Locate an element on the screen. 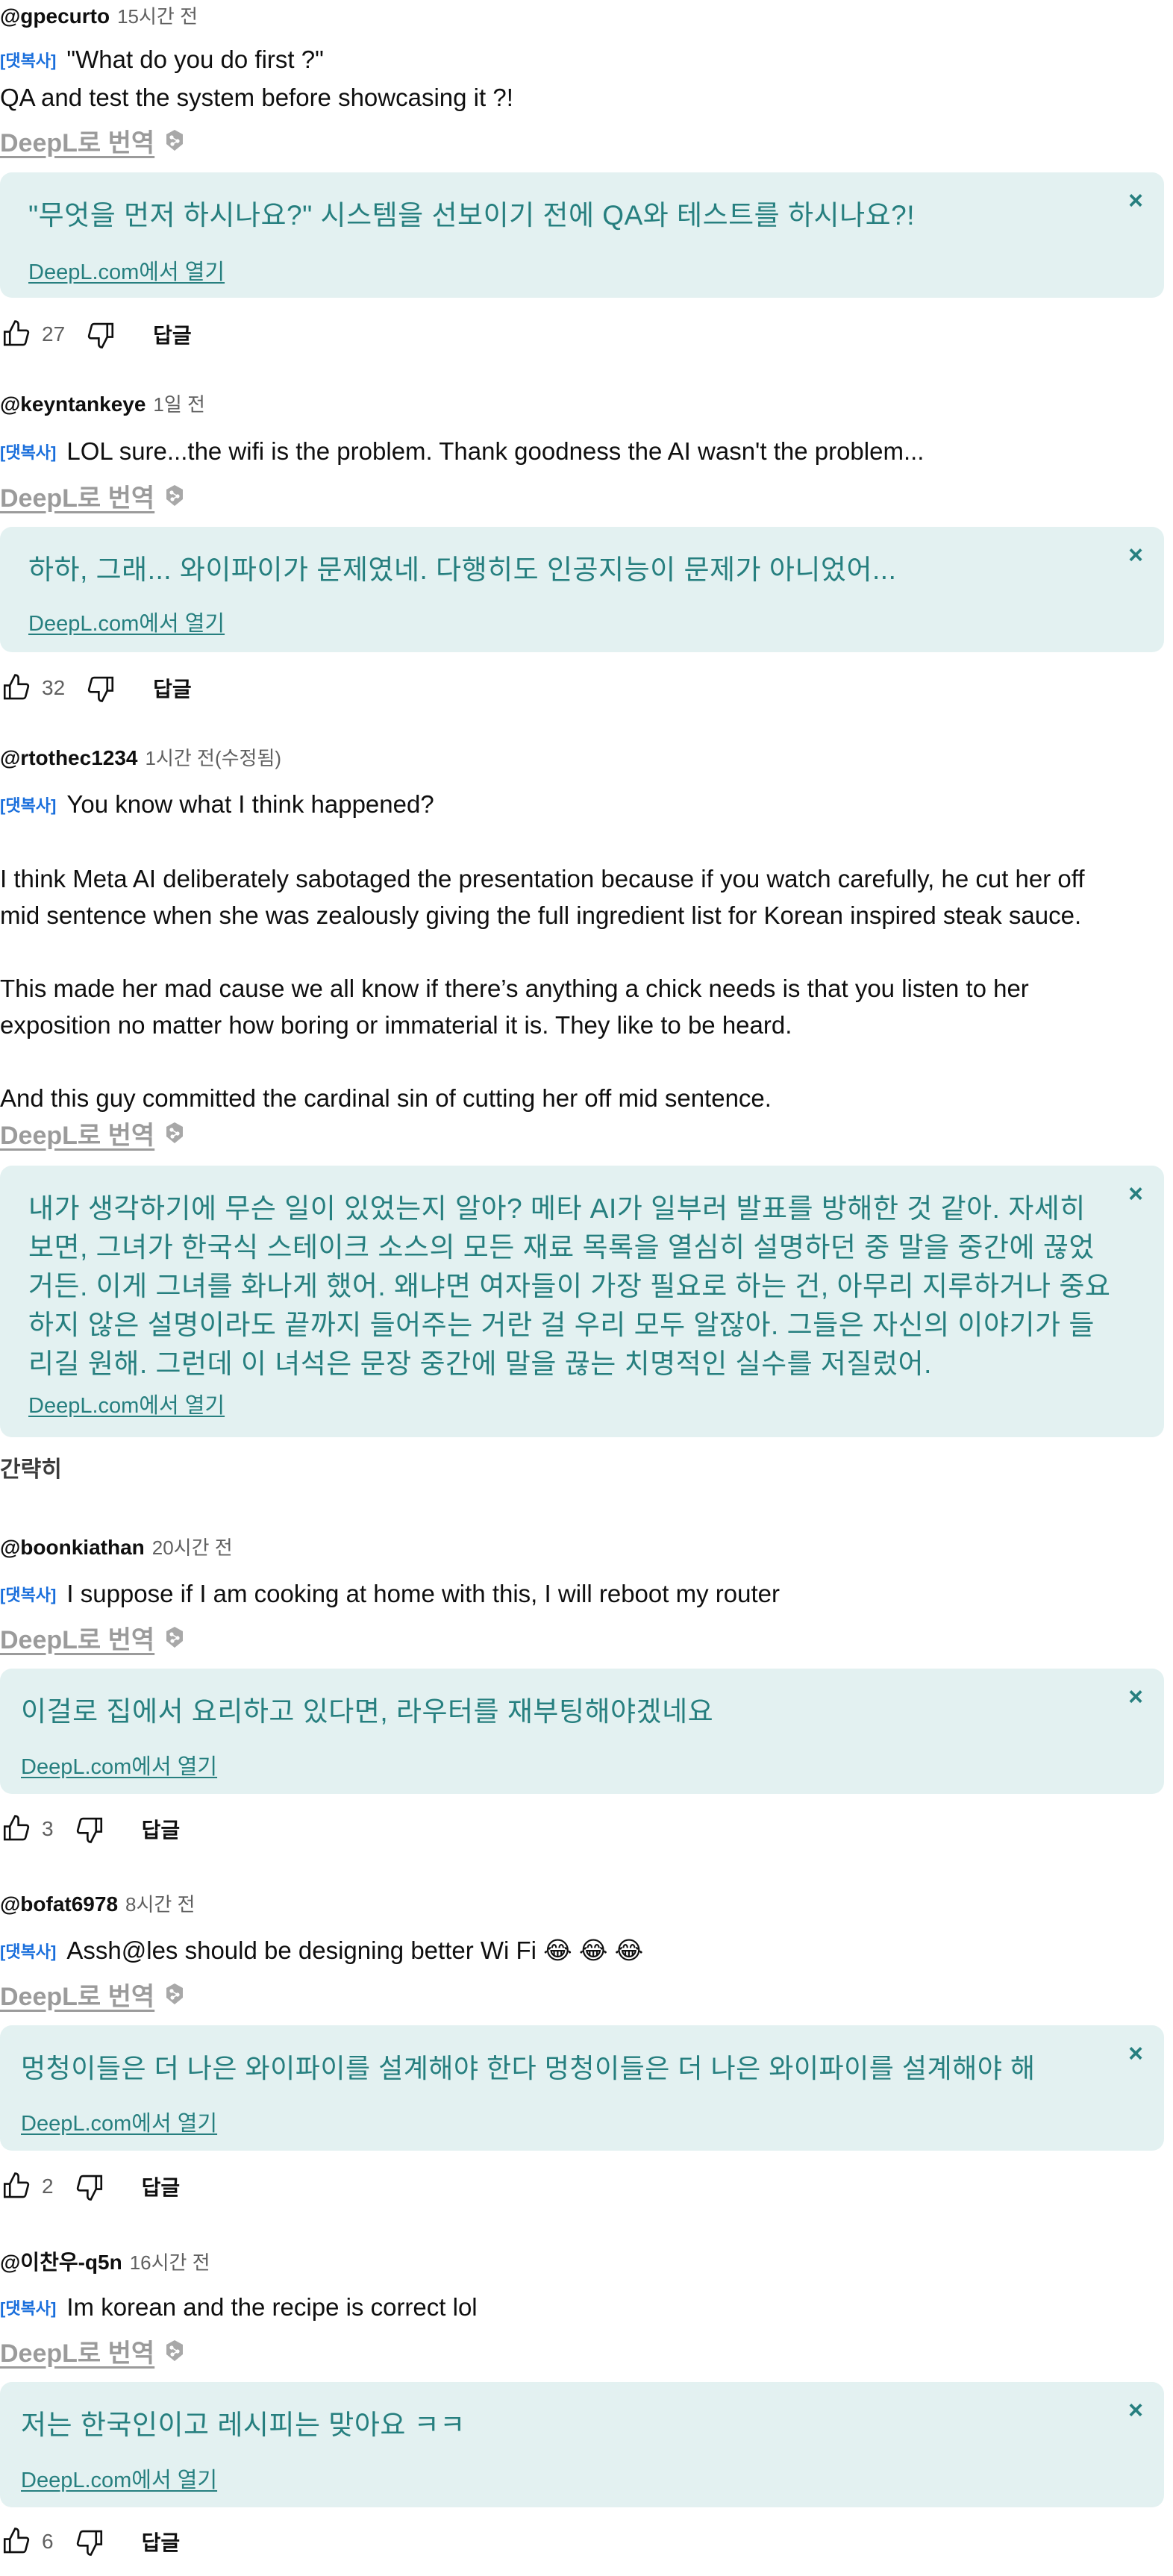 The width and height of the screenshot is (1173, 2576). like-count: 32 is located at coordinates (54, 687).